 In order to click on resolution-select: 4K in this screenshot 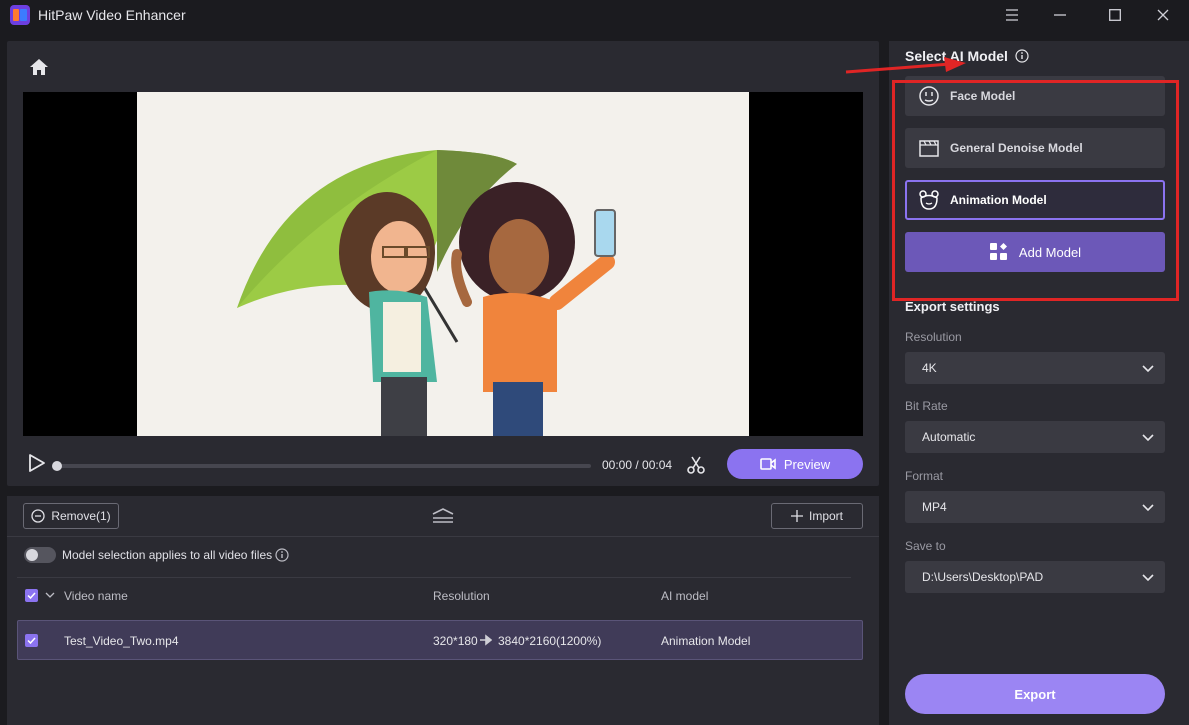, I will do `click(1035, 368)`.